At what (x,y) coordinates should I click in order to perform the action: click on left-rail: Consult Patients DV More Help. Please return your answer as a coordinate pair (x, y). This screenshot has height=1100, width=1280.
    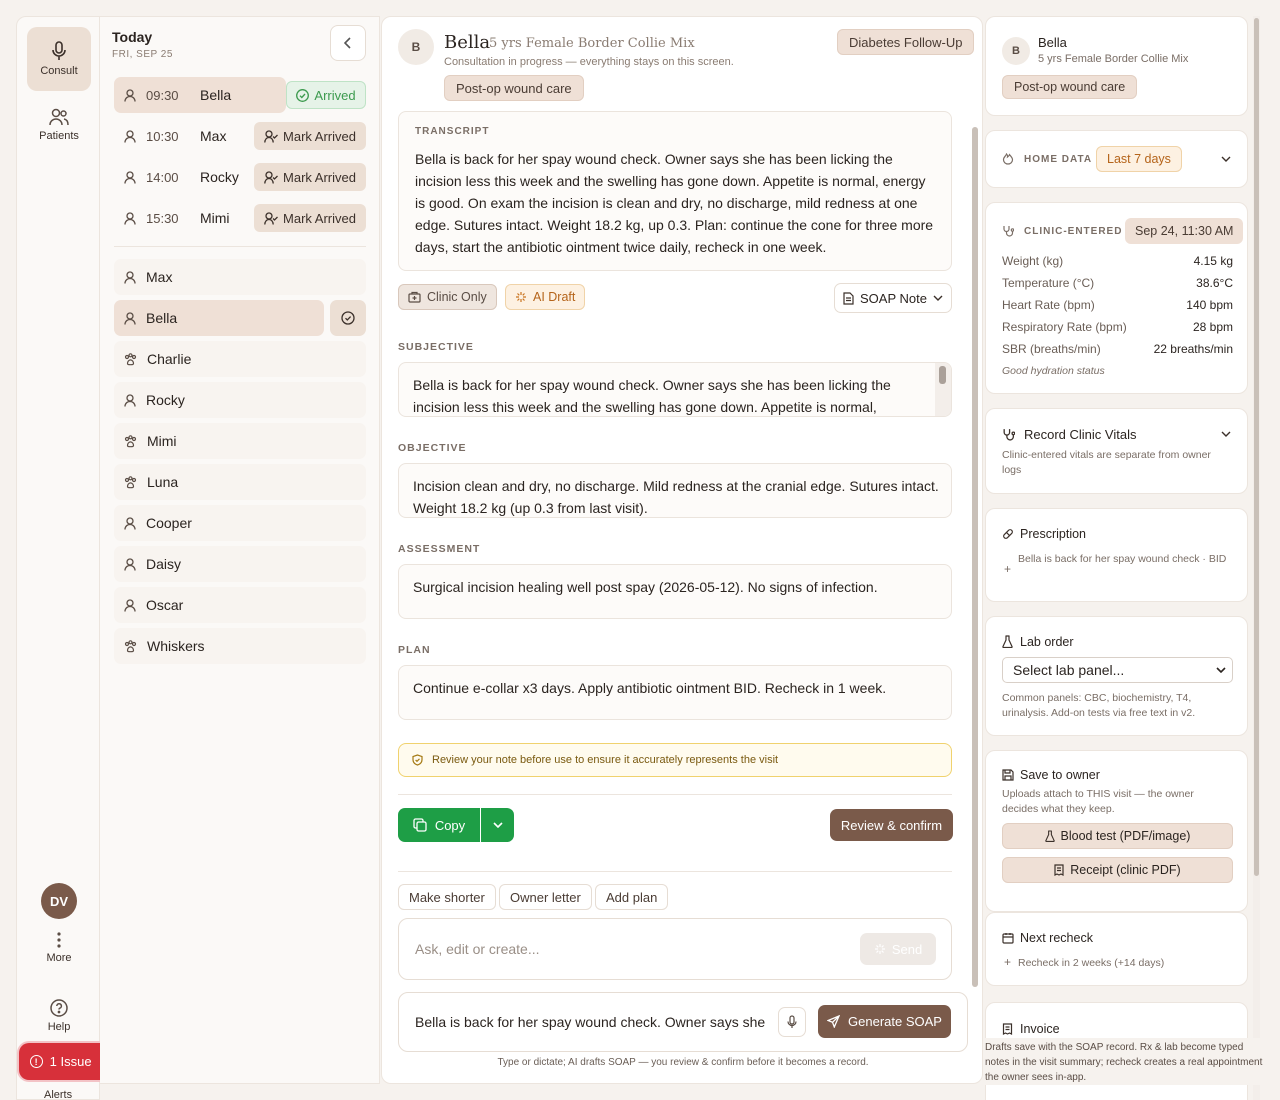
    Looking at the image, I should click on (58, 558).